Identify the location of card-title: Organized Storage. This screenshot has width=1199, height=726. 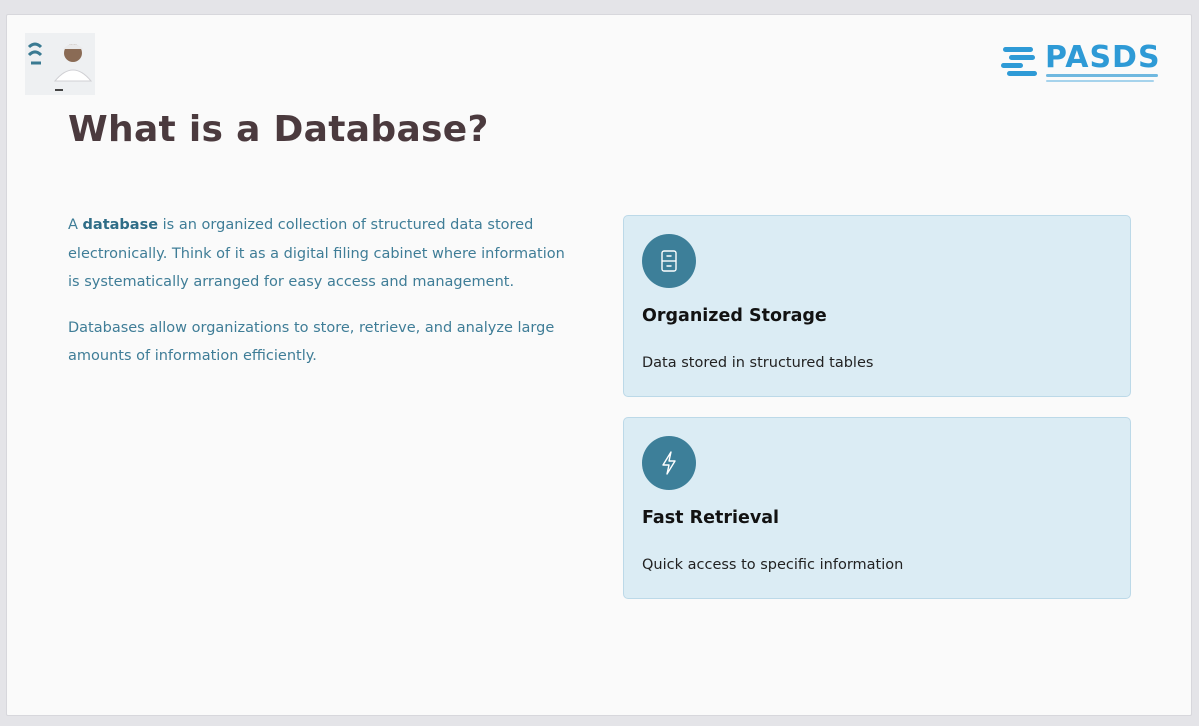
(734, 316).